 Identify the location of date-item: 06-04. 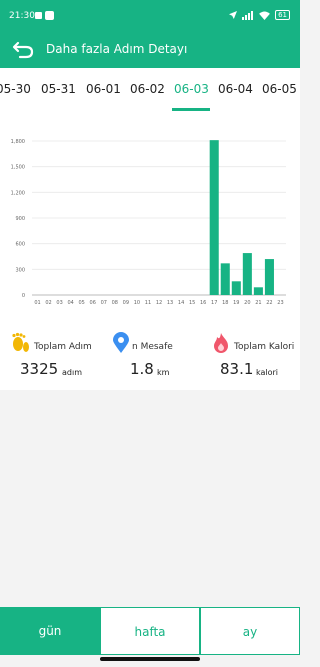
(235, 89).